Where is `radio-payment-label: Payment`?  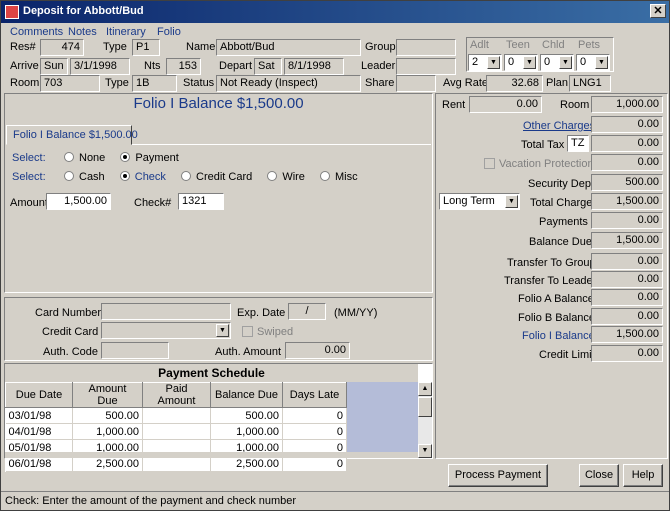
radio-payment-label: Payment is located at coordinates (157, 158).